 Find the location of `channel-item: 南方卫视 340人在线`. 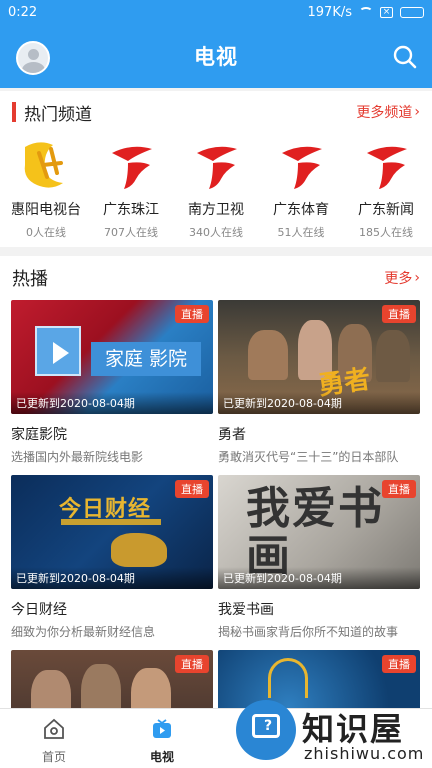

channel-item: 南方卫视 340人在线 is located at coordinates (216, 189).